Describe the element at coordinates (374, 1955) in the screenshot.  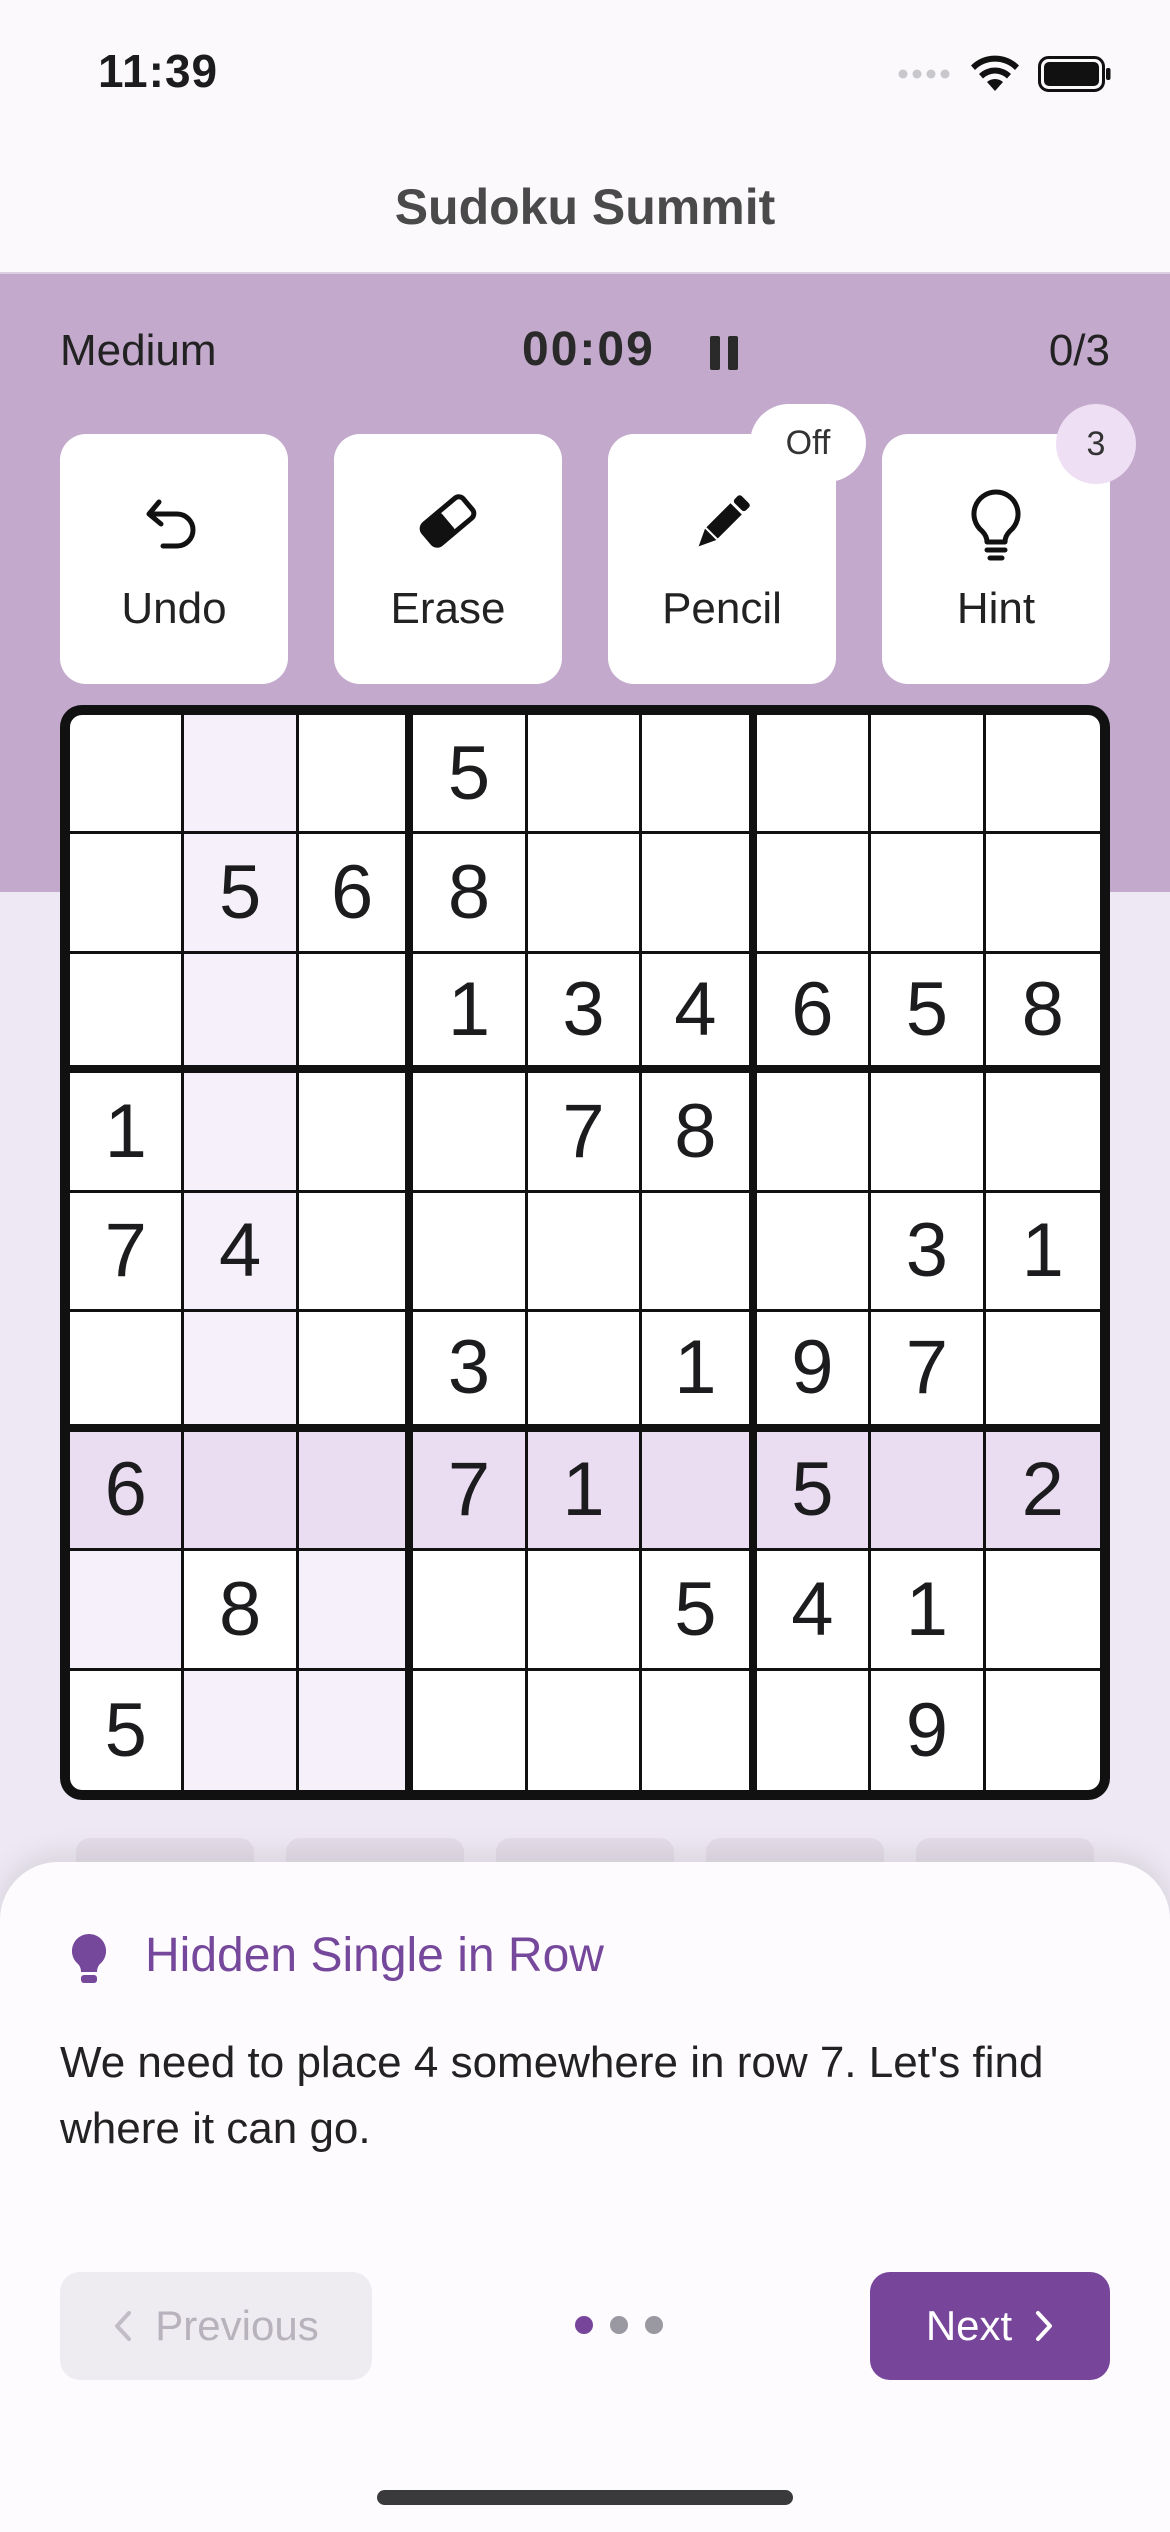
I see `hint-title: Hidden Single in Row` at that location.